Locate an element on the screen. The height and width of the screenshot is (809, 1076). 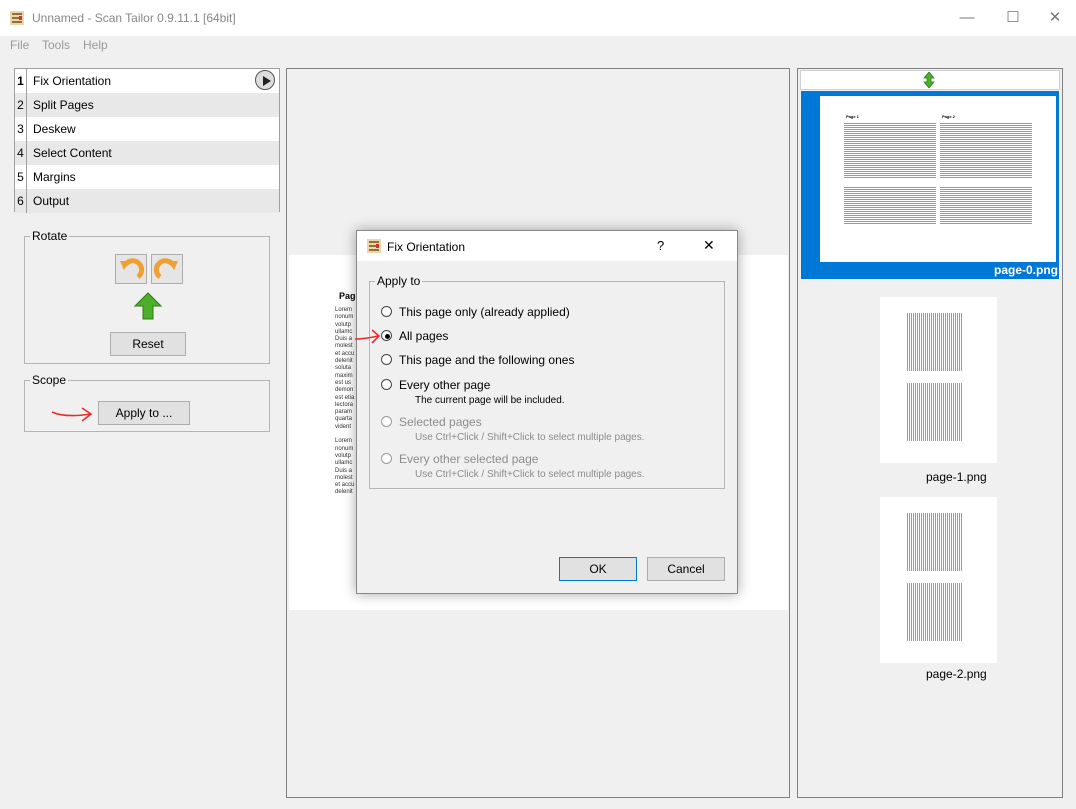
play-icon is located at coordinates (267, 81).